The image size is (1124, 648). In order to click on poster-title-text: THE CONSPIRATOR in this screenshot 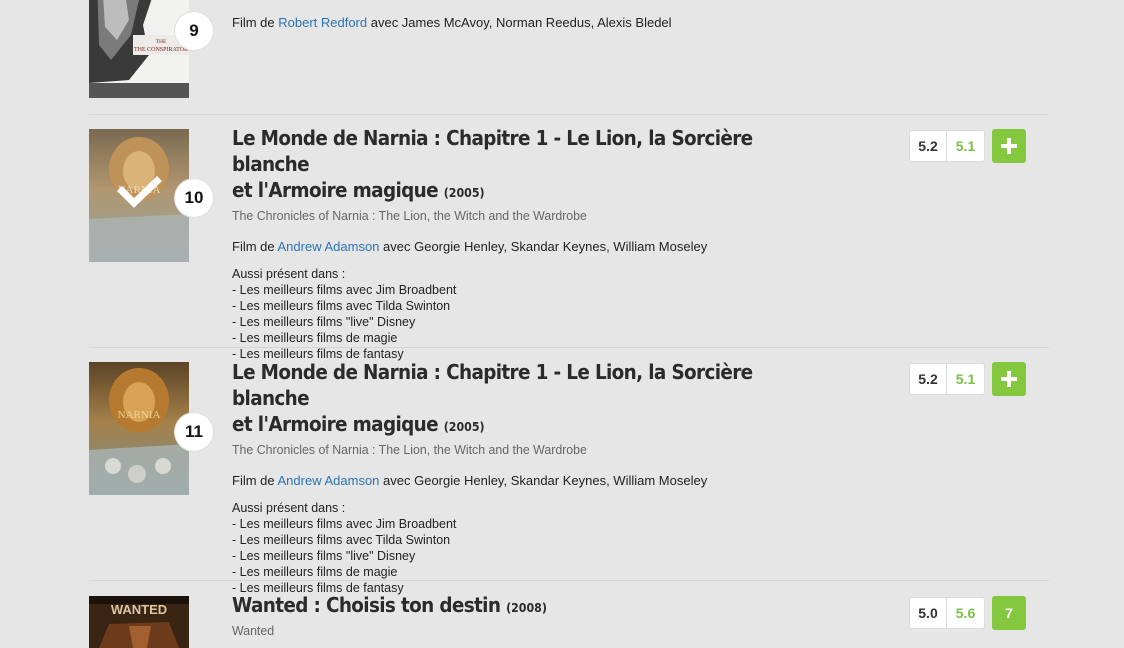, I will do `click(161, 50)`.